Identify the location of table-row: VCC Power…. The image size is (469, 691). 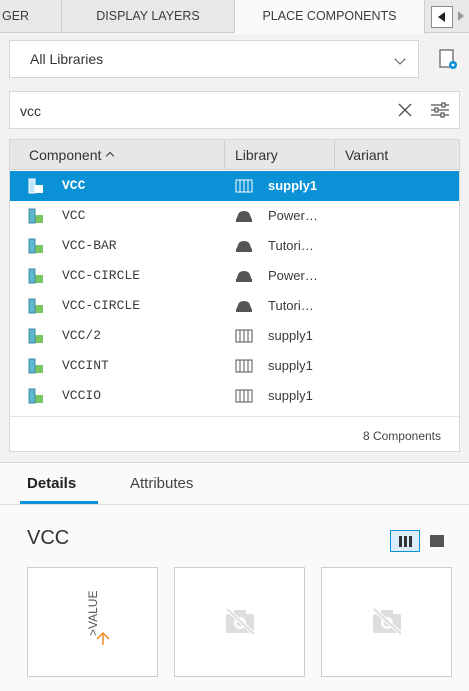
(234, 216).